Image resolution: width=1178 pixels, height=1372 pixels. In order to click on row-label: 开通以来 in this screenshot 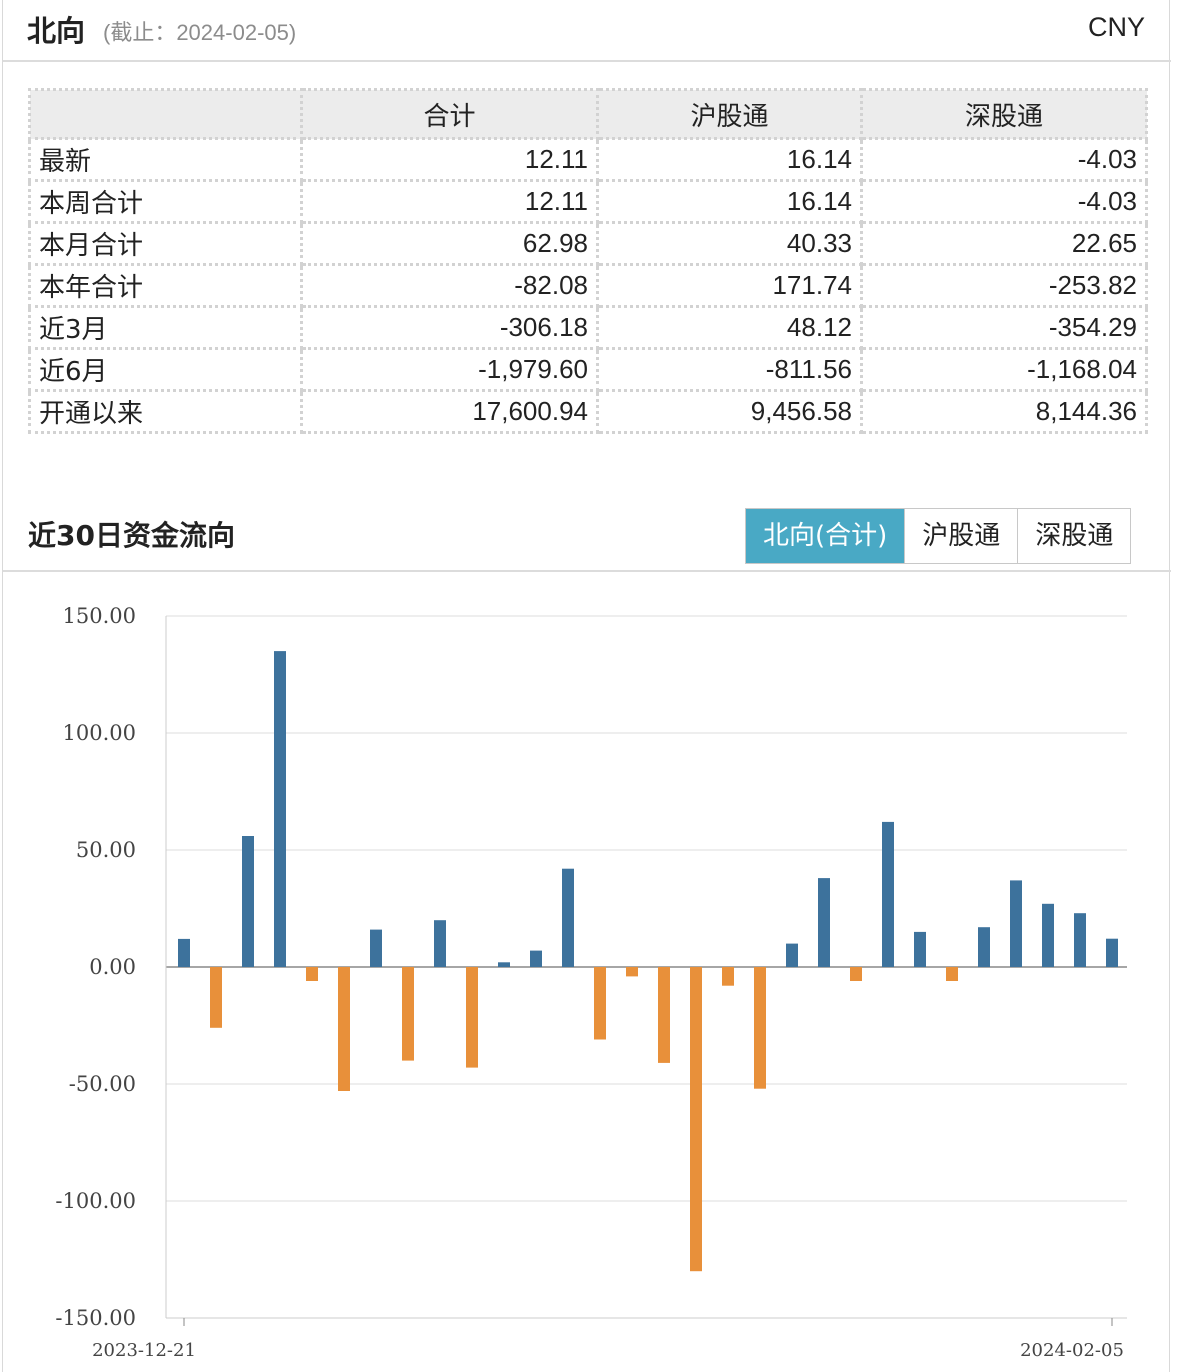, I will do `click(165, 411)`.